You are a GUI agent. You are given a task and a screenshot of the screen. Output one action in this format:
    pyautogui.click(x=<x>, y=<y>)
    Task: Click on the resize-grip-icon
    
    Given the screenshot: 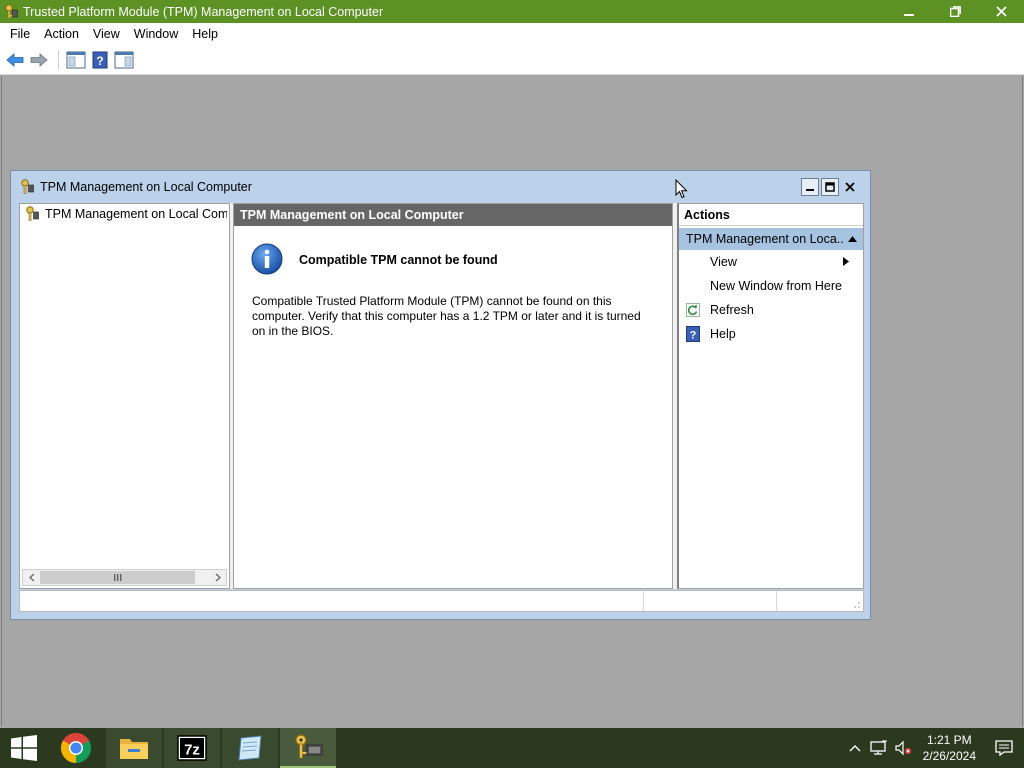 What is the action you would take?
    pyautogui.click(x=857, y=605)
    